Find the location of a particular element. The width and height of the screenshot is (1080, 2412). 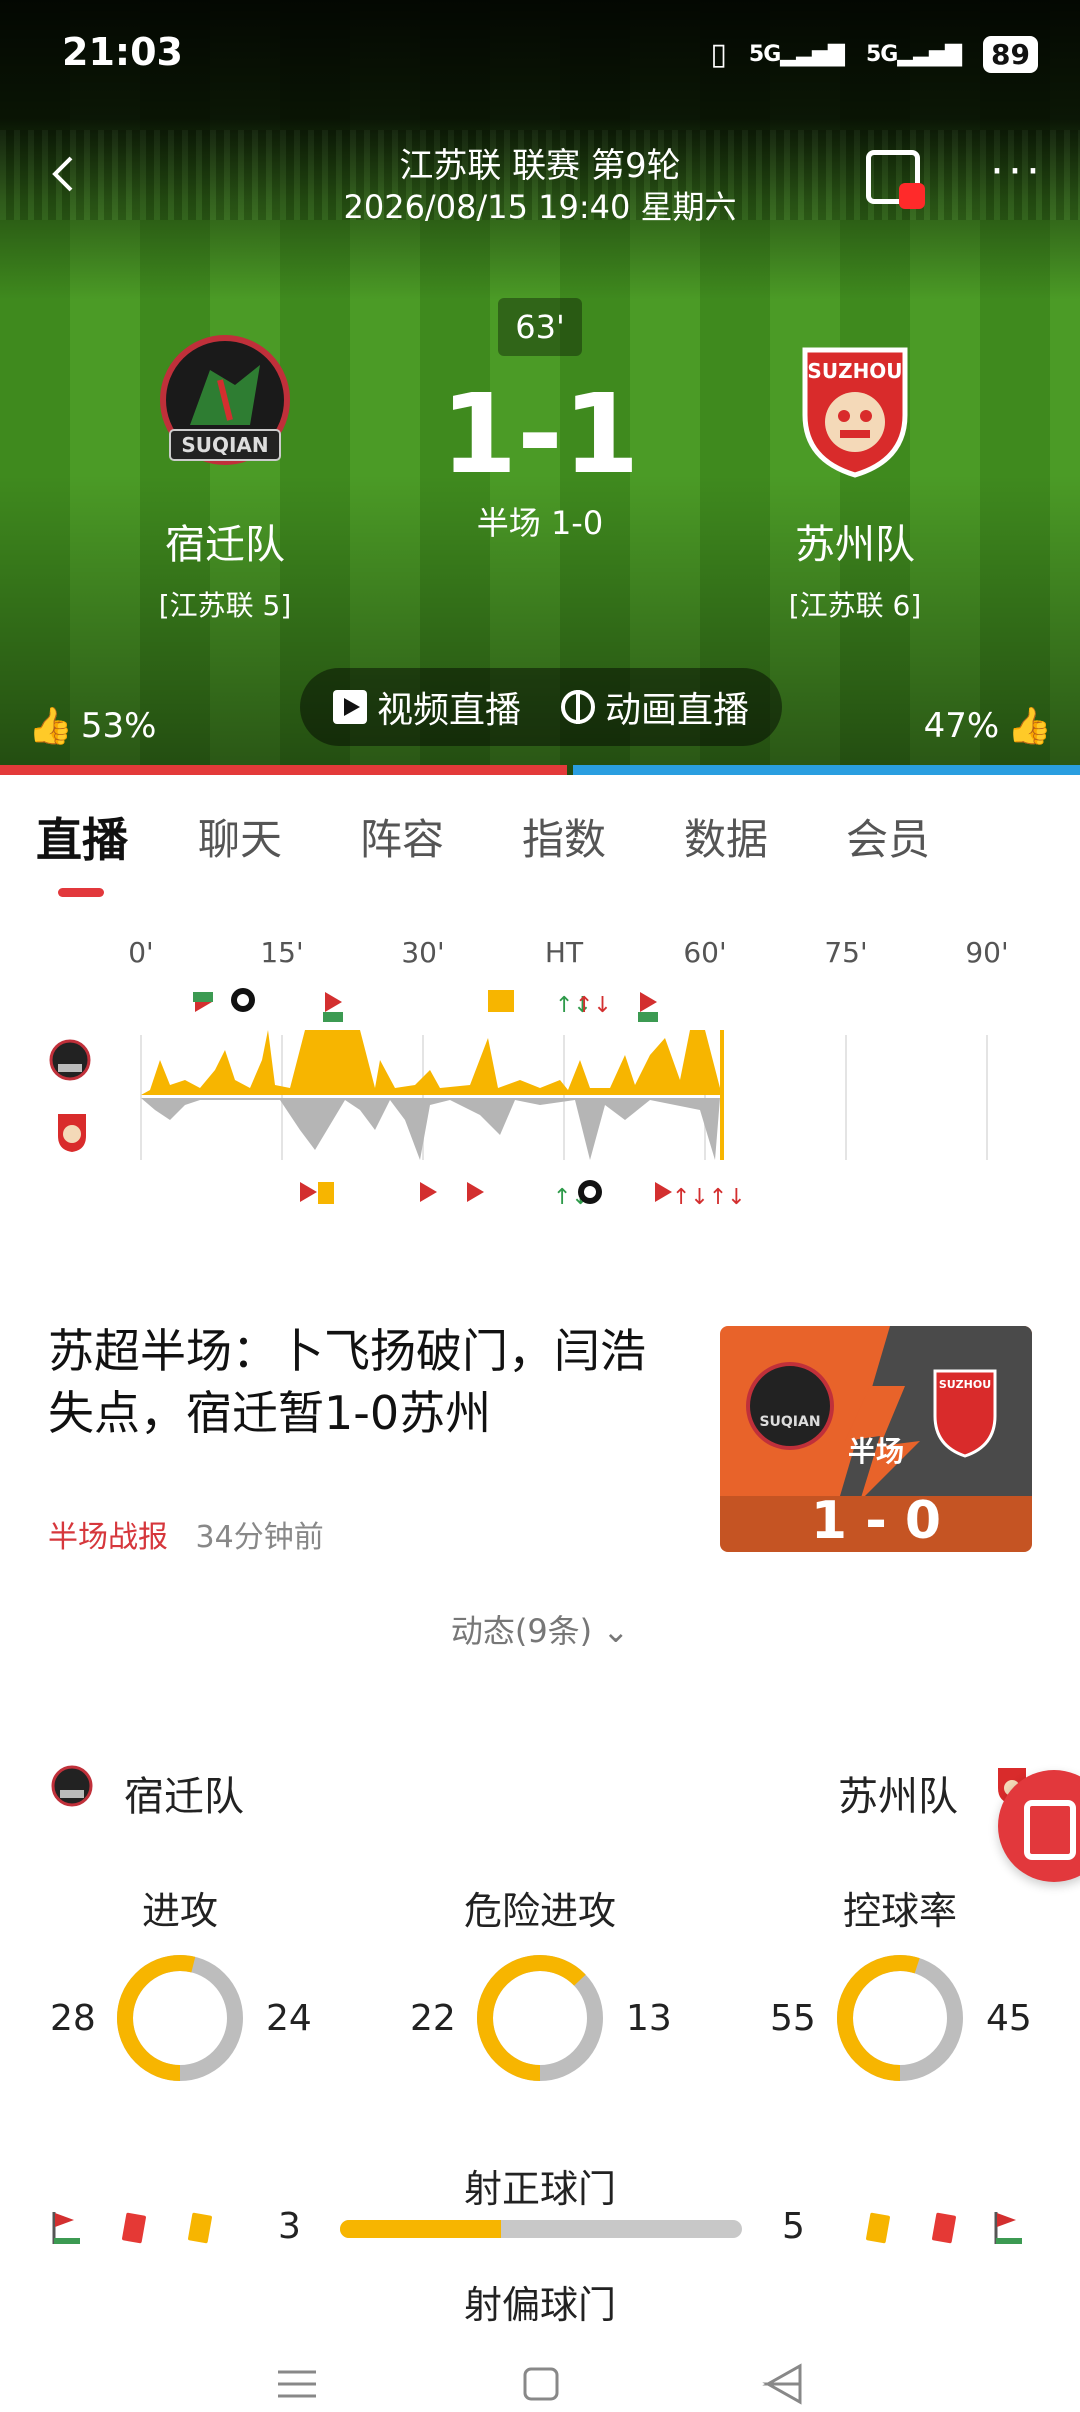

away-team: SUZHOU 苏州队 [江苏联 6] is located at coordinates (855, 477).